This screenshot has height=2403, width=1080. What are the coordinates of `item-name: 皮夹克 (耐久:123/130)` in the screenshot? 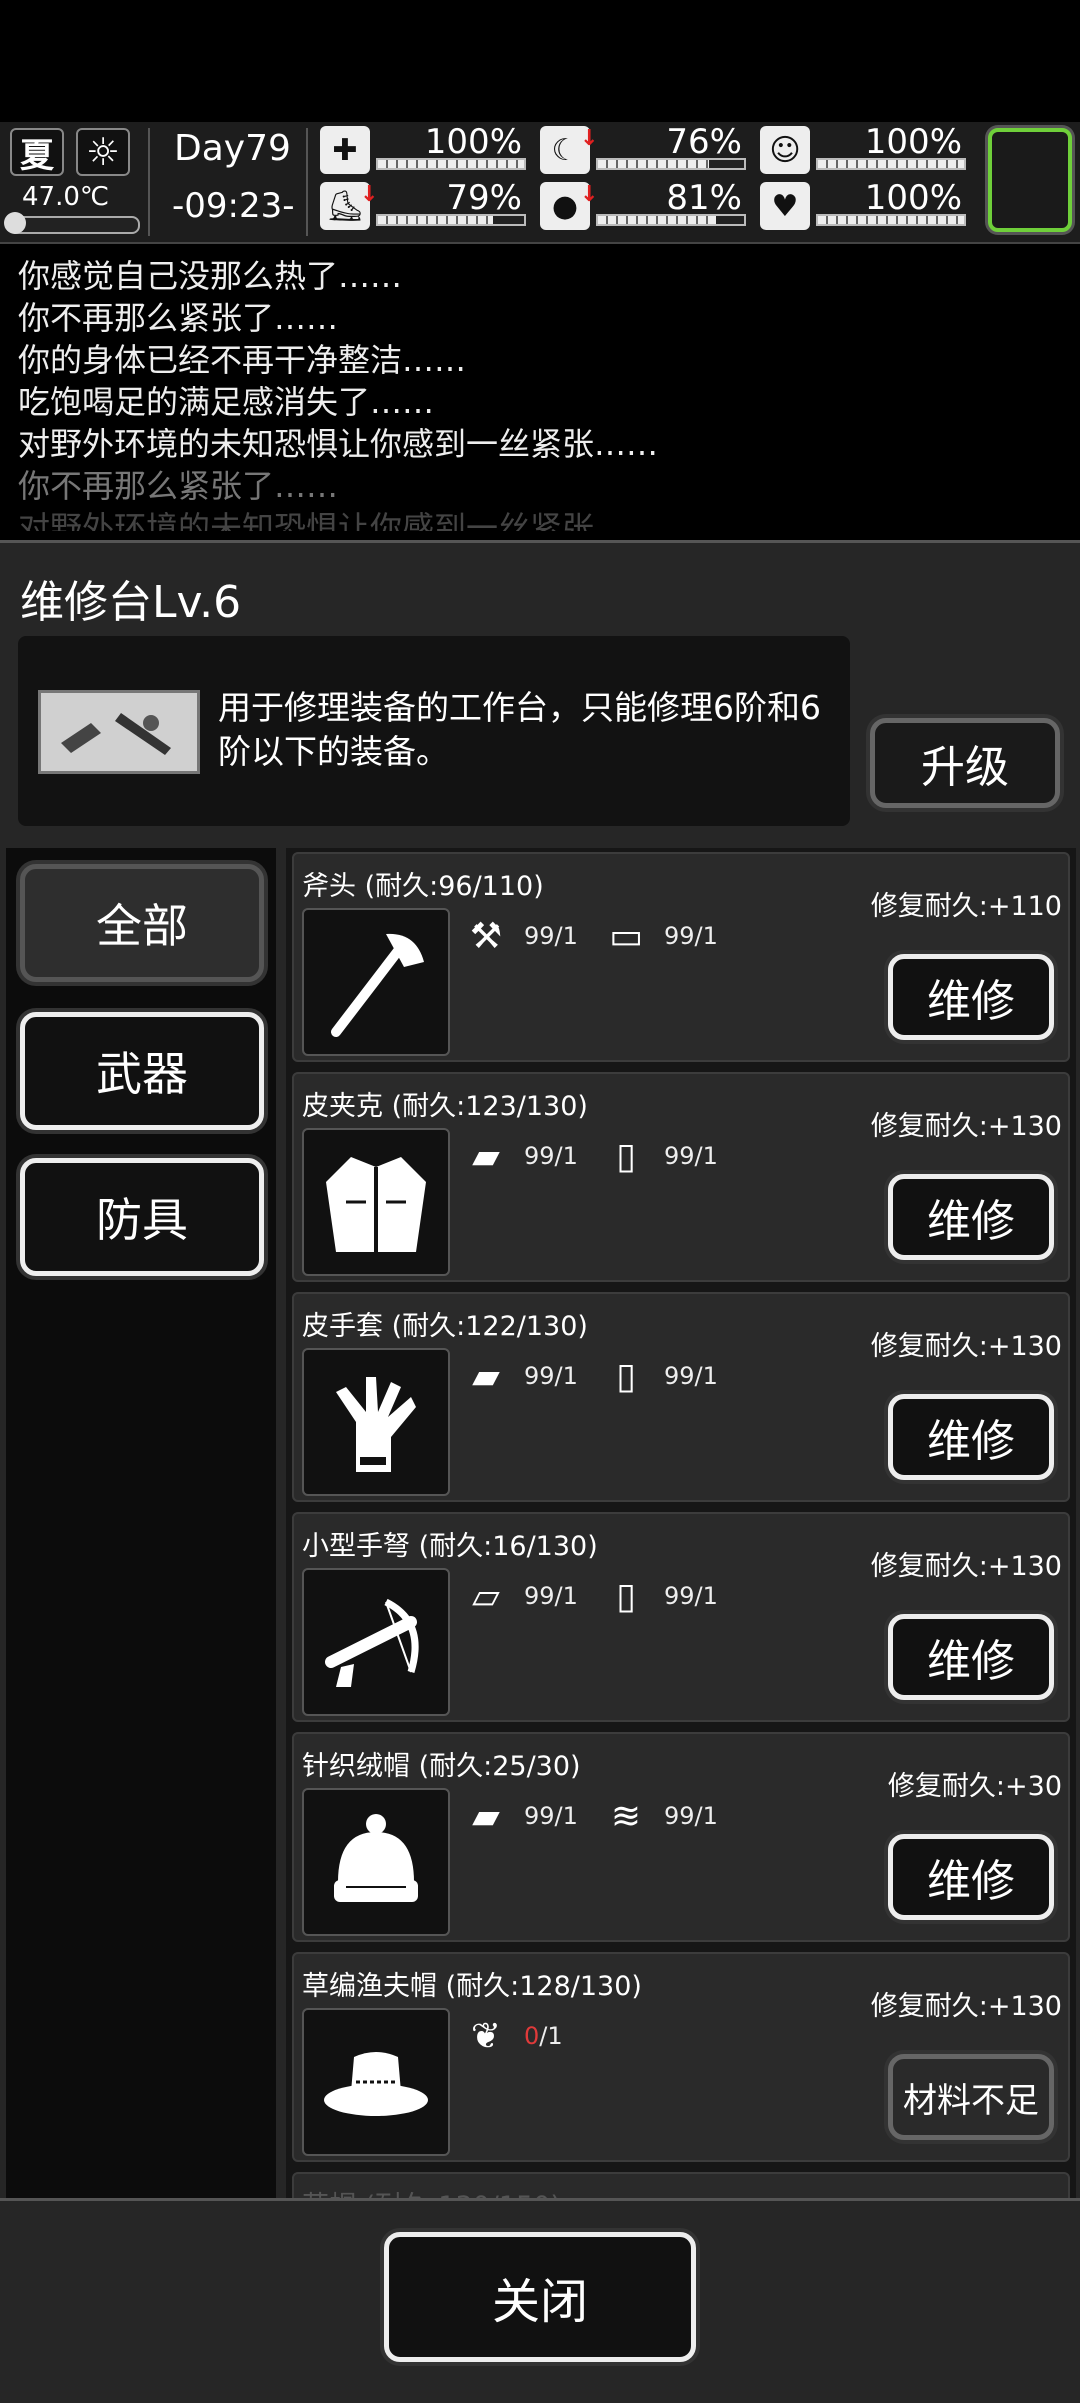 It's located at (445, 1106).